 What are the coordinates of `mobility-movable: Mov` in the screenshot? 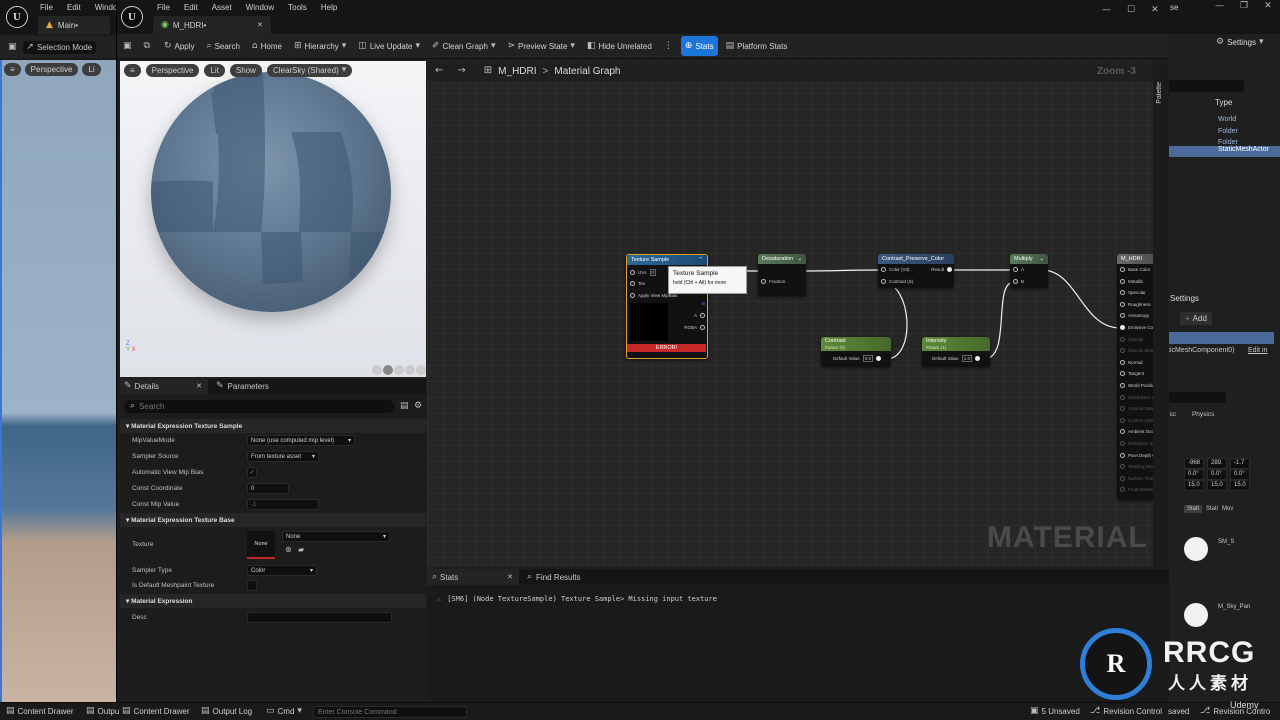 It's located at (1227, 509).